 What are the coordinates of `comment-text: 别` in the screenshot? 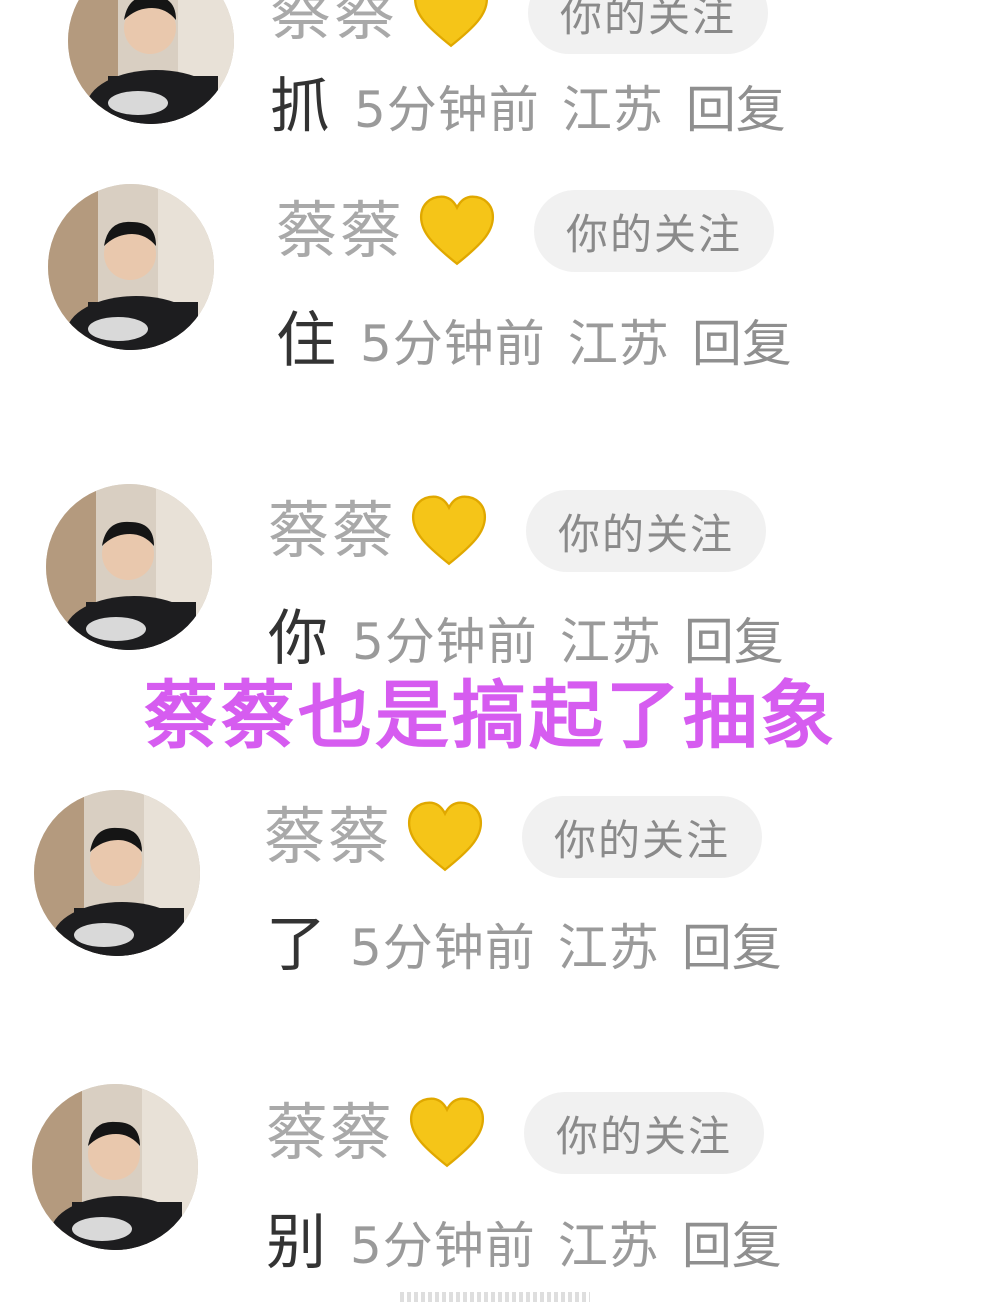 It's located at (296, 1243).